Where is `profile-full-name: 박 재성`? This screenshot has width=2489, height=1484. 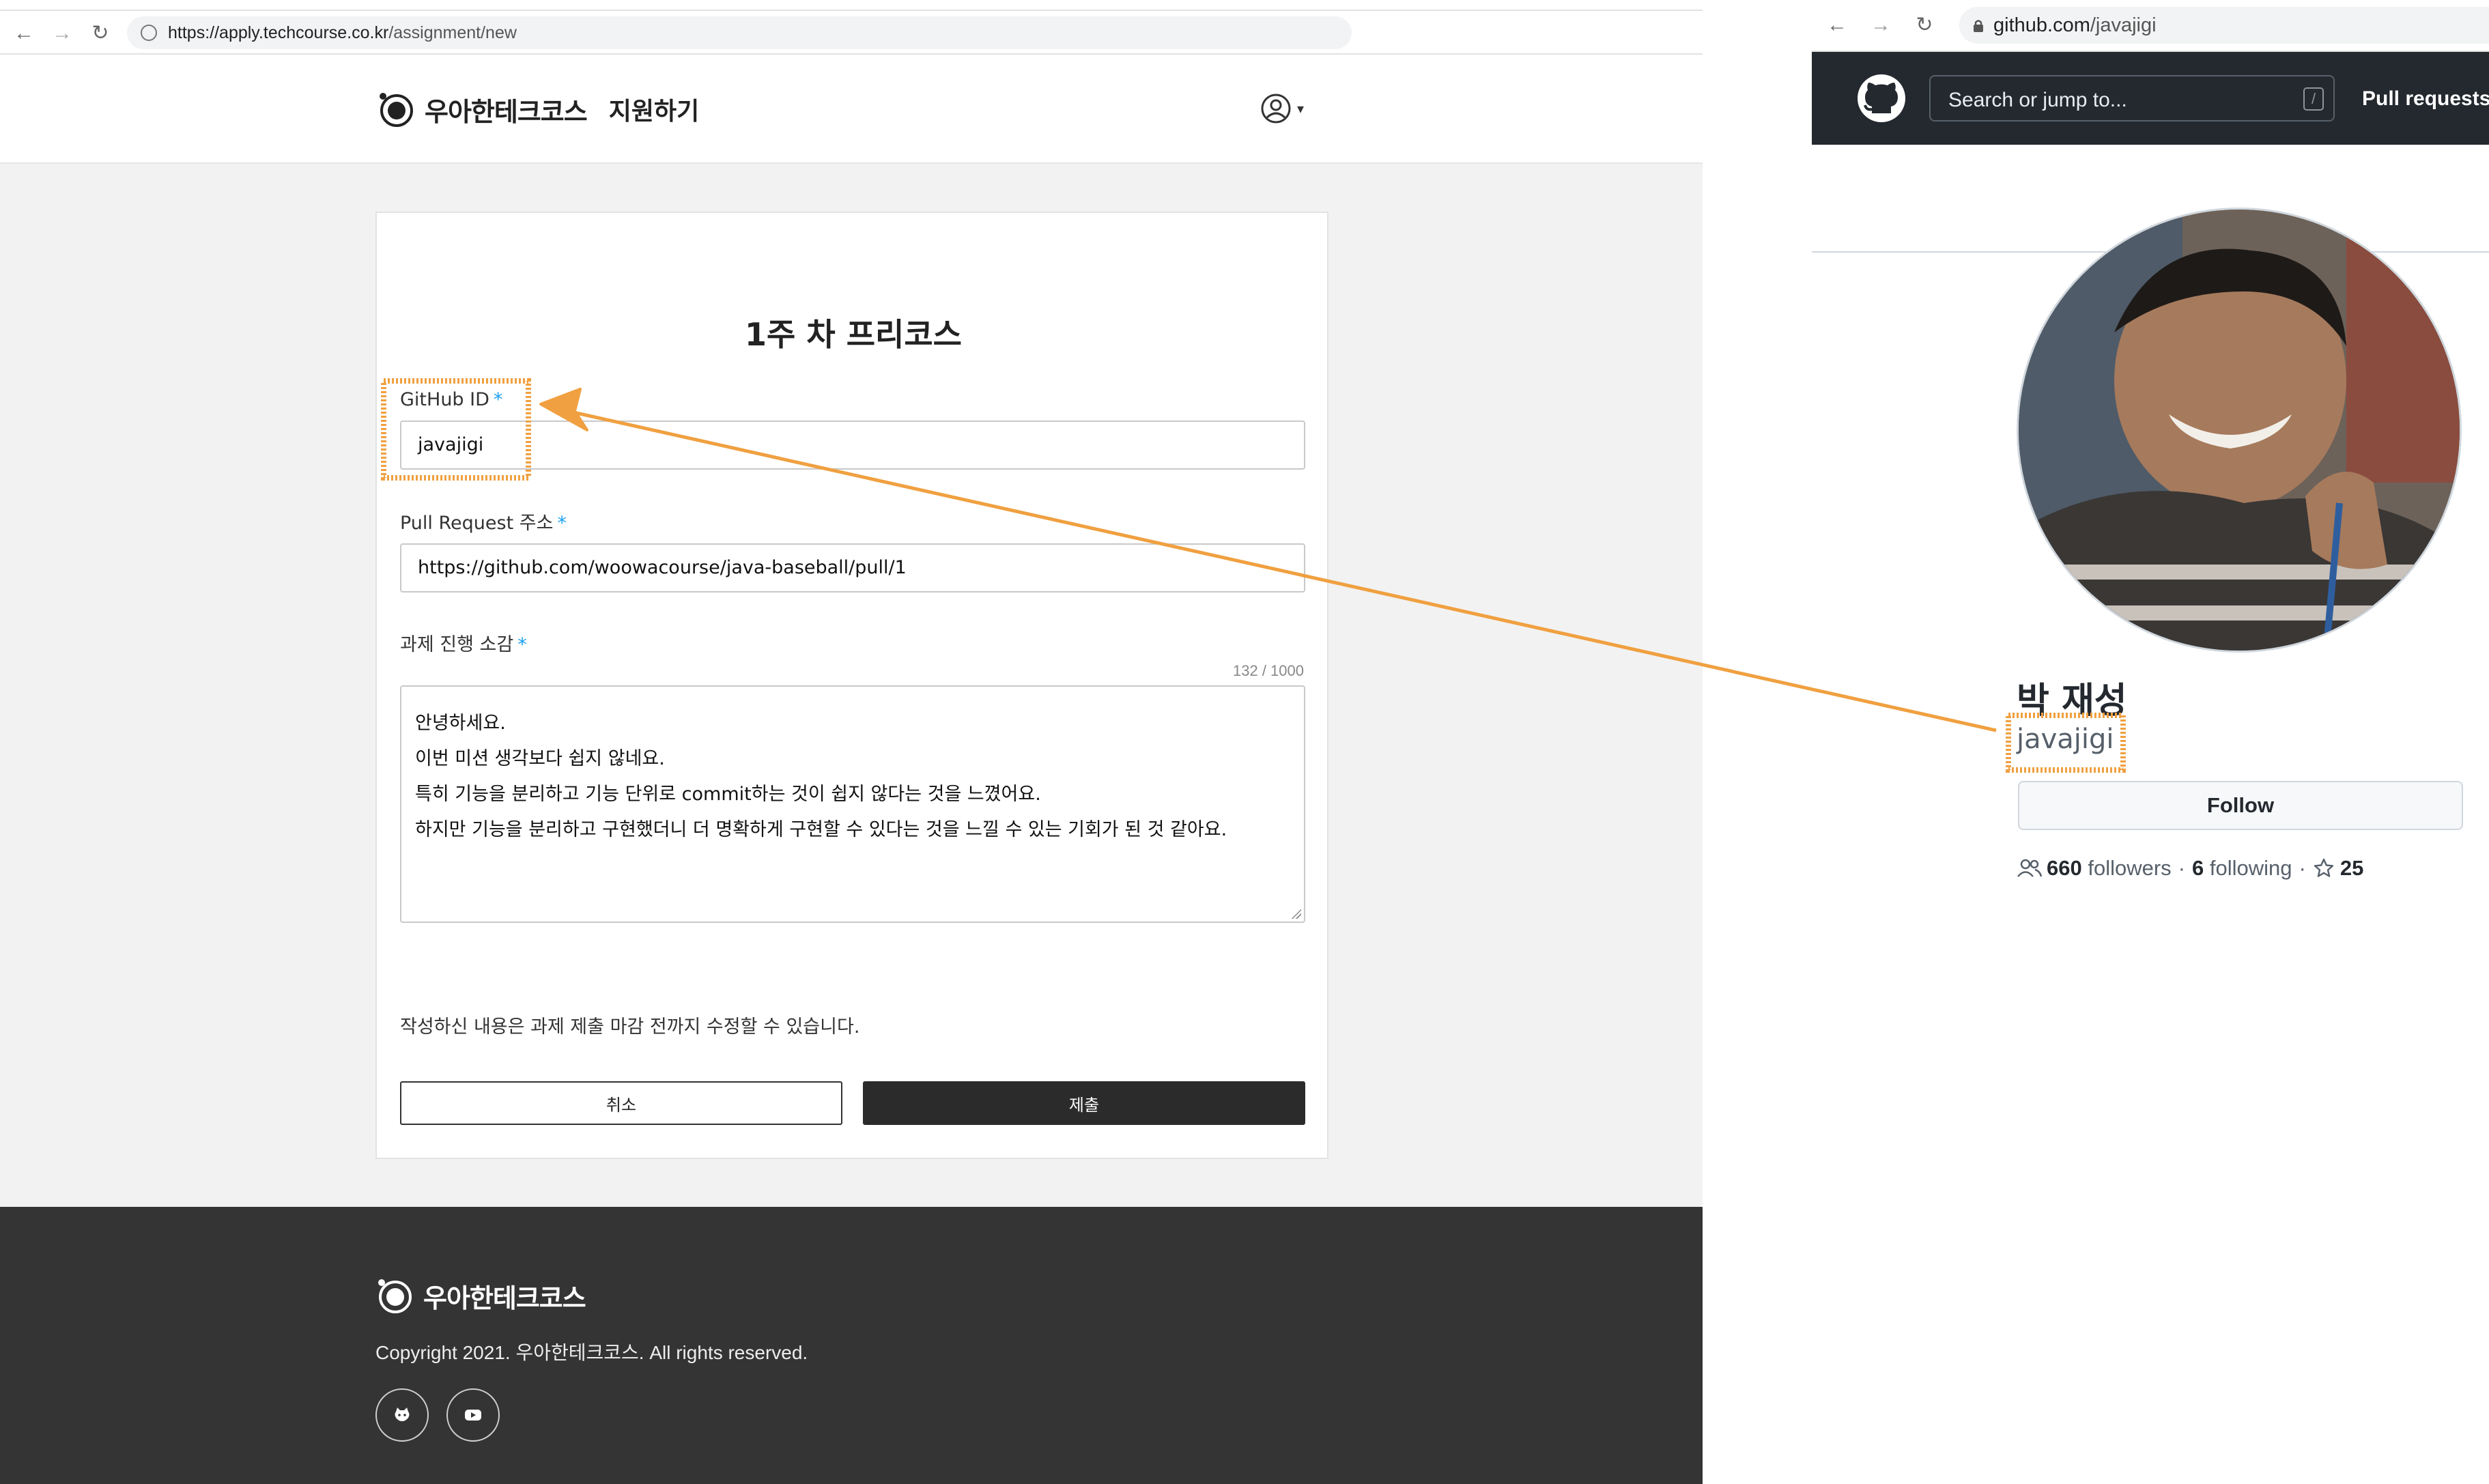
profile-full-name: 박 재성 is located at coordinates (2072, 701).